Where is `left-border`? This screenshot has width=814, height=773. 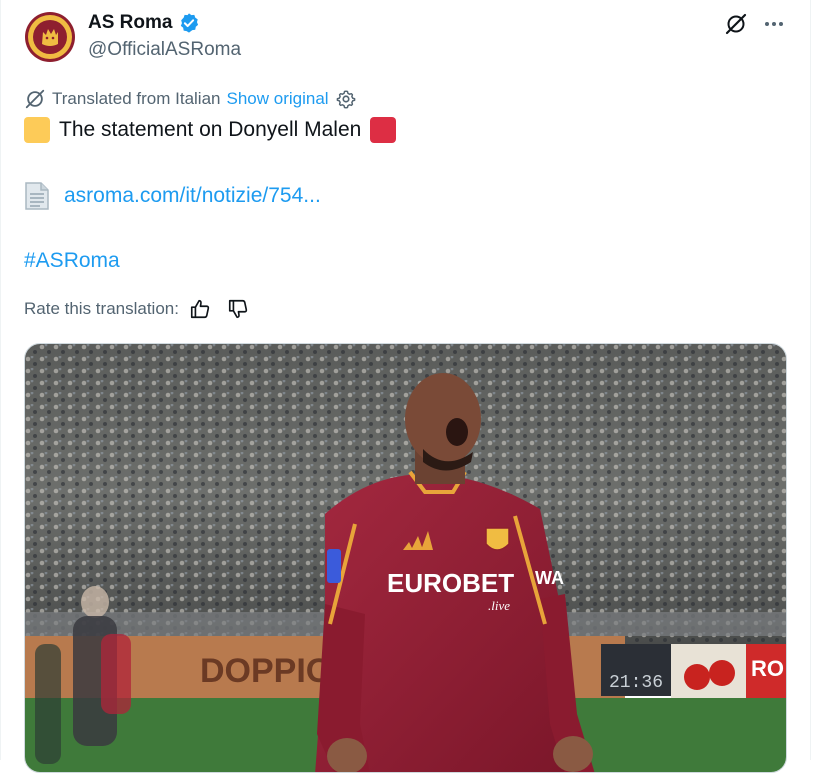 left-border is located at coordinates (0, 380).